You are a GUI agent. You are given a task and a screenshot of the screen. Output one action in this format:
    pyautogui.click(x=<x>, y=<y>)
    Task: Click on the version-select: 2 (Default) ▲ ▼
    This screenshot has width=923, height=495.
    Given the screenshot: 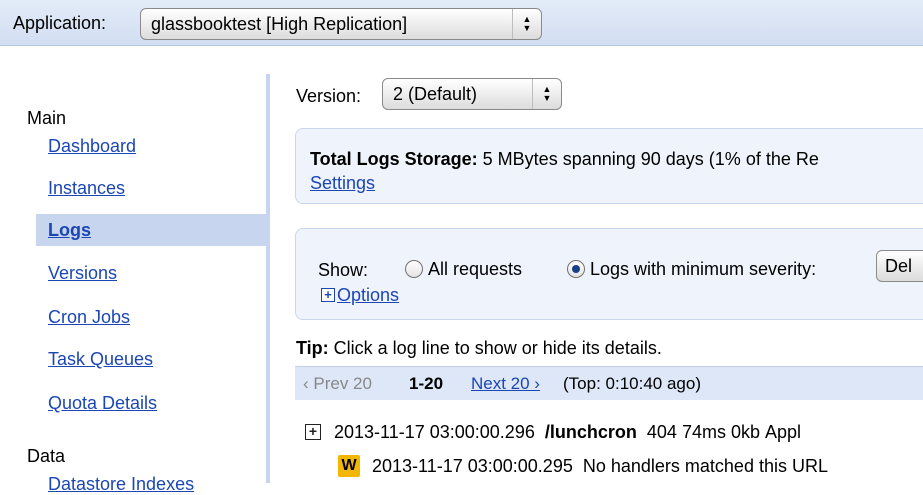 What is the action you would take?
    pyautogui.click(x=472, y=94)
    